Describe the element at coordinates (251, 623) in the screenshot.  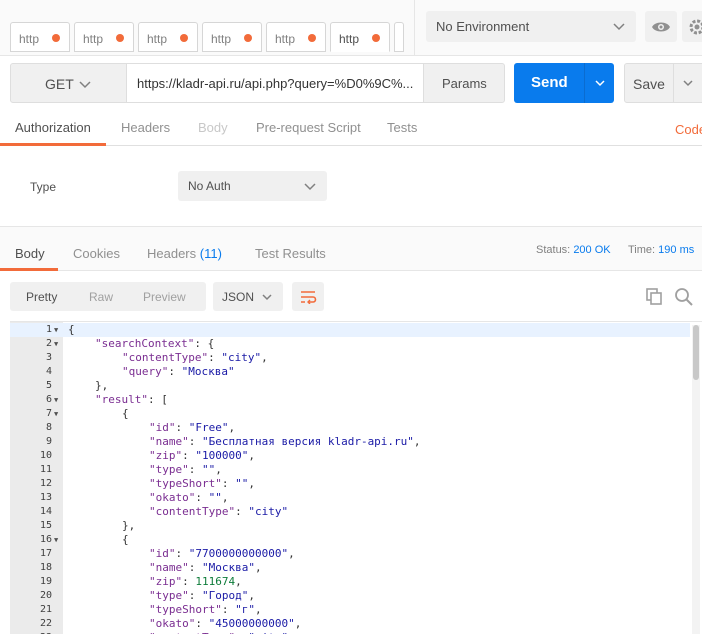
I see `code-token: "45000000000"` at that location.